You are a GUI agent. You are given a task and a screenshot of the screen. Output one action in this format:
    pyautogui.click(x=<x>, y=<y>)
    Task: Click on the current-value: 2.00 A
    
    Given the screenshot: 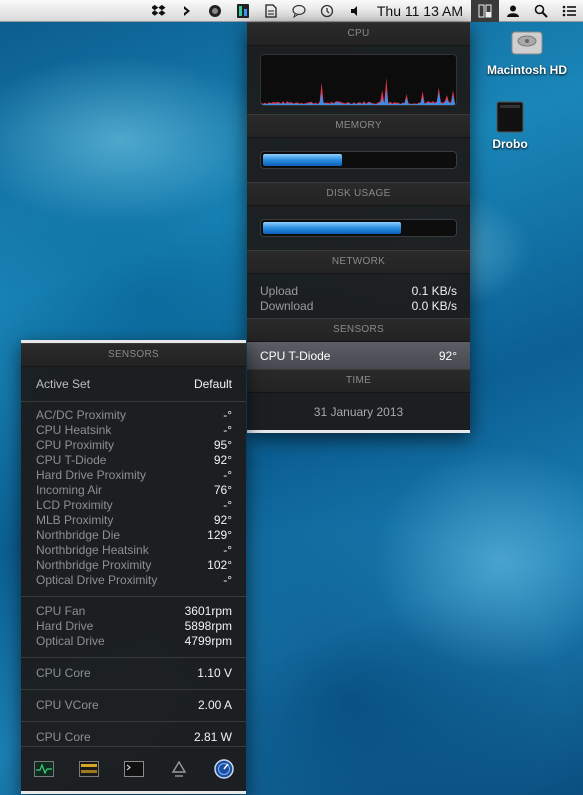 What is the action you would take?
    pyautogui.click(x=214, y=705)
    